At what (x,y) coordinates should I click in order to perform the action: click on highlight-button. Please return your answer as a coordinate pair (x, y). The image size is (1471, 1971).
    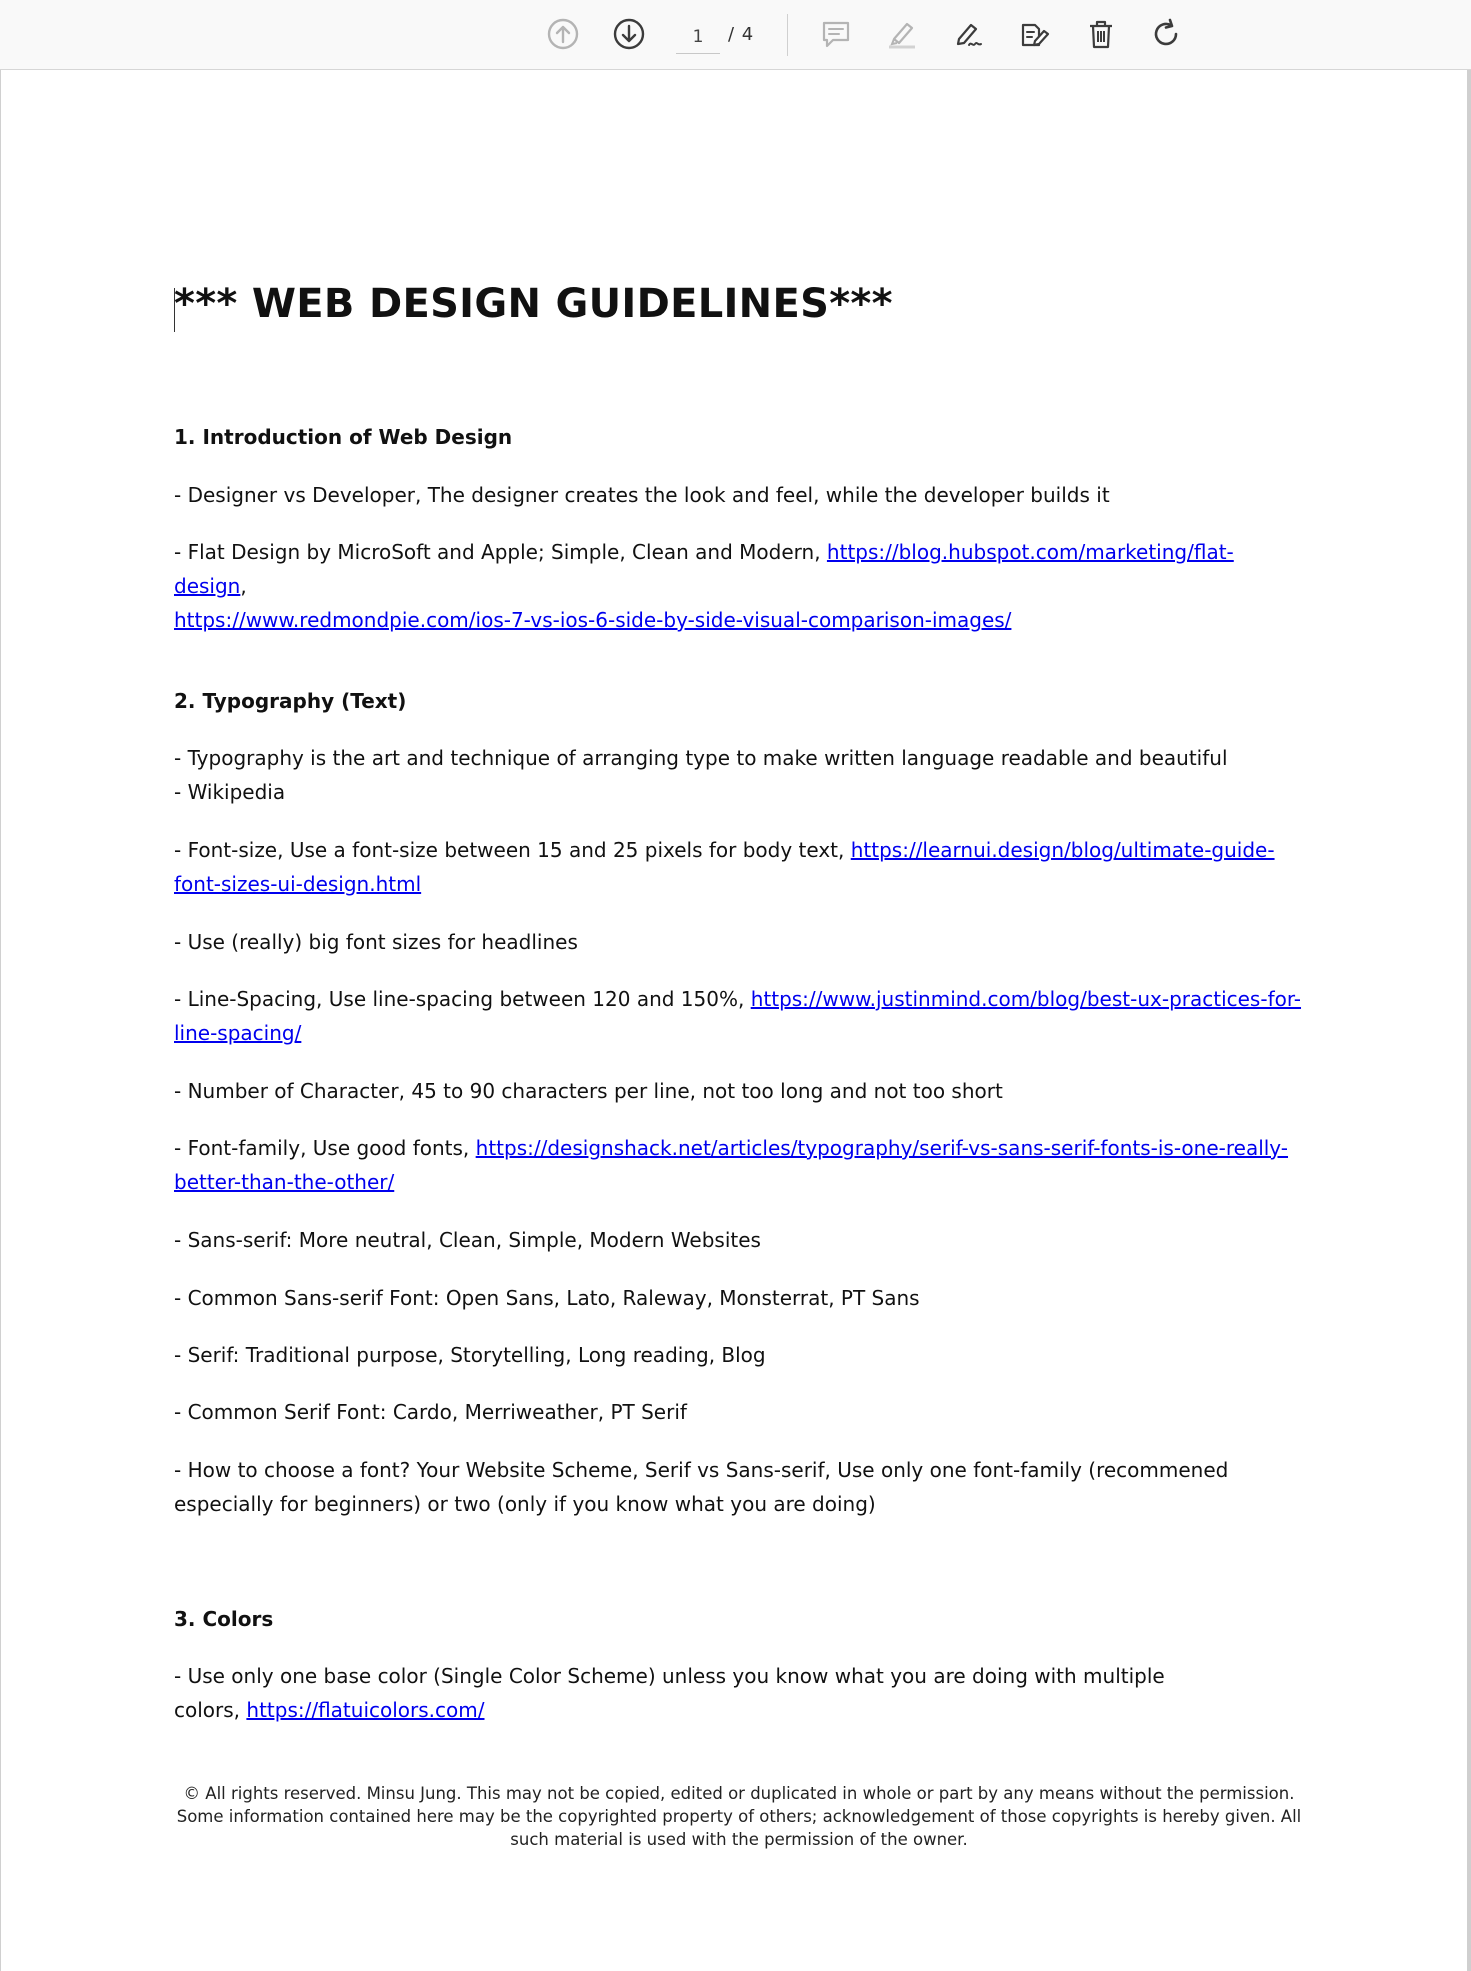
    Looking at the image, I should click on (902, 34).